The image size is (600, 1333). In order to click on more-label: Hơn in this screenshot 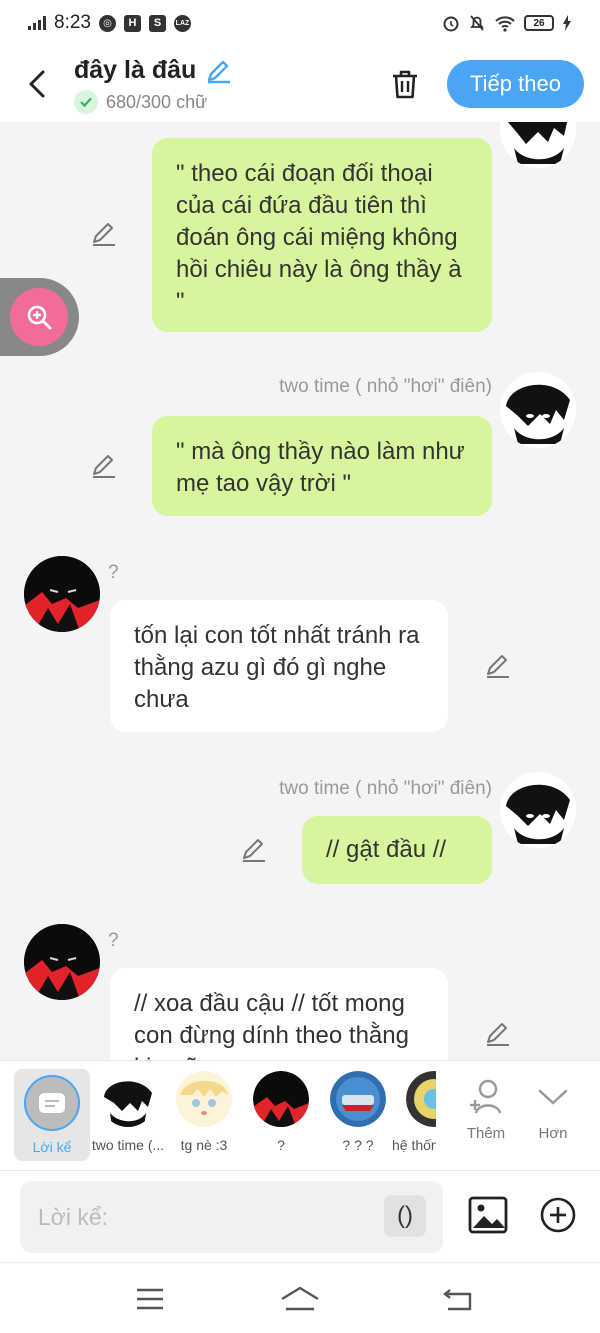, I will do `click(553, 1133)`.